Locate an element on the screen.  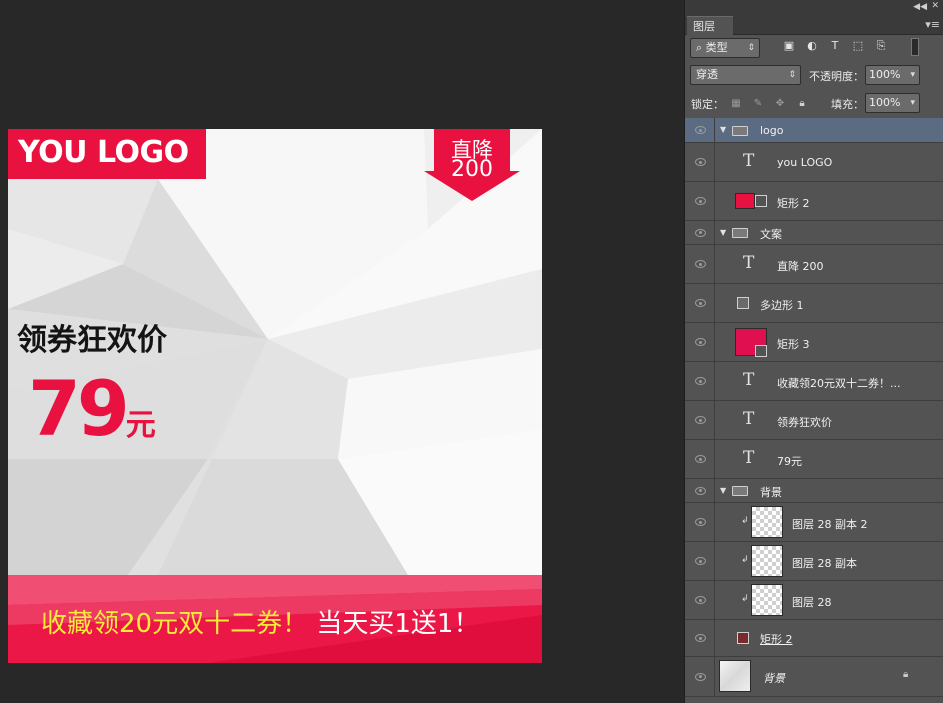
vector-mask-icon is located at coordinates (761, 201).